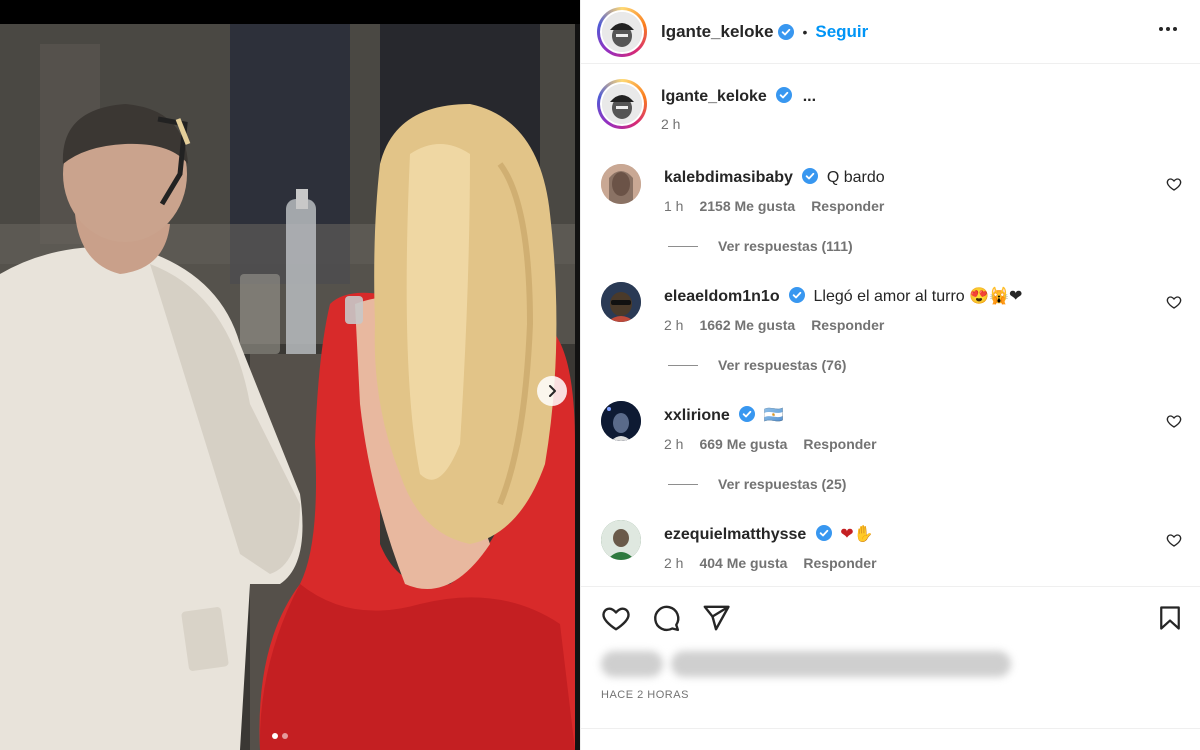  What do you see at coordinates (934, 365) in the screenshot?
I see `view-replies-button: Ver respuestas (76)` at bounding box center [934, 365].